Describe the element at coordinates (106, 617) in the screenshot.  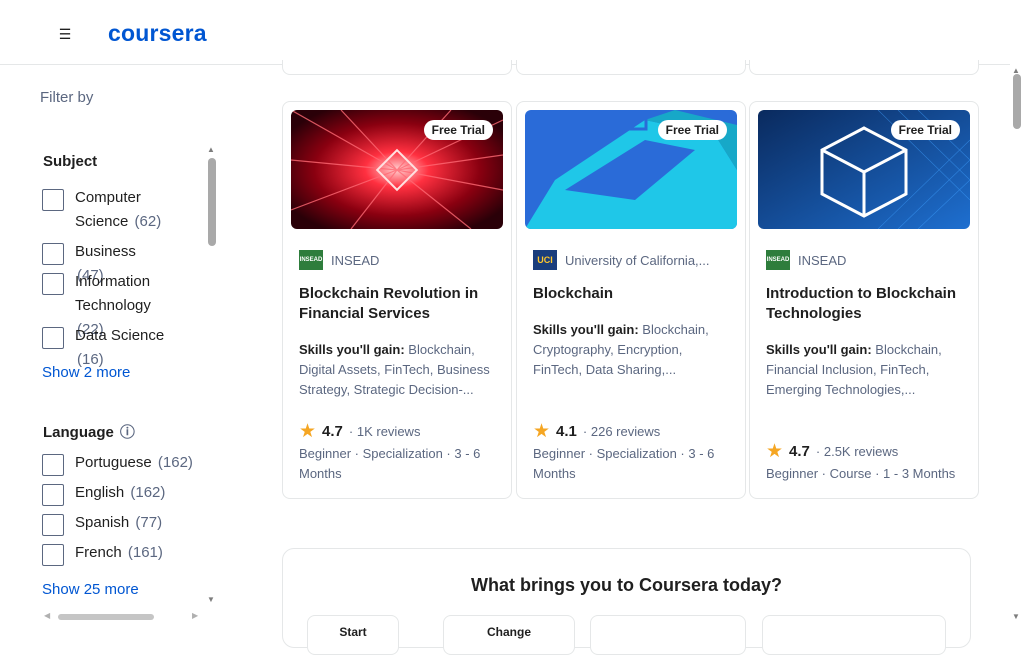
I see `sidebar-horizontal-scrollbar` at that location.